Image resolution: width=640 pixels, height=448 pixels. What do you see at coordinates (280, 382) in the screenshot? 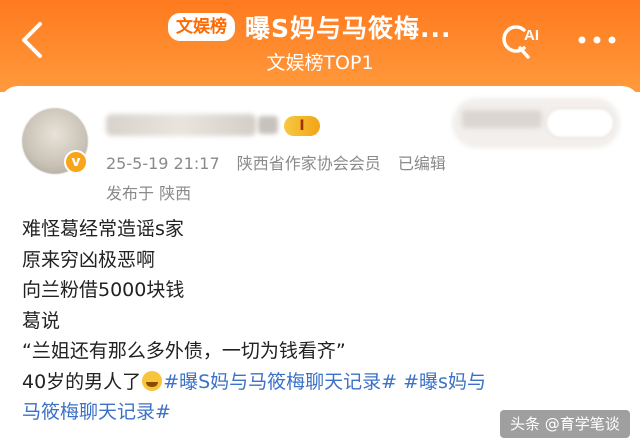
I see `hashtag-link: #曝S妈与马筱梅聊天记录#` at bounding box center [280, 382].